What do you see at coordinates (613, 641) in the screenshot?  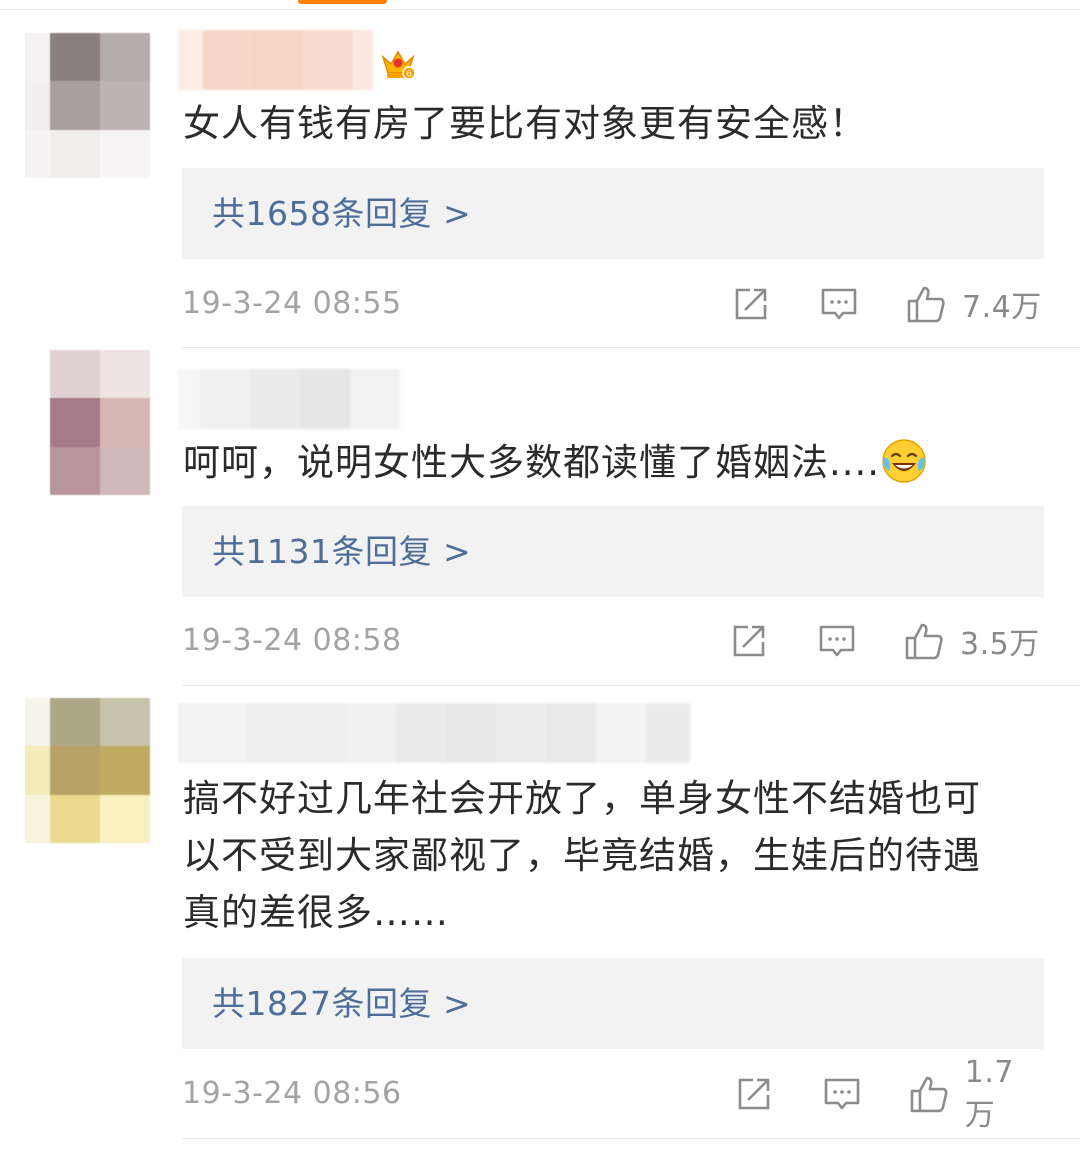 I see `comment-meta: 19-3-24 08:58 3.5万` at bounding box center [613, 641].